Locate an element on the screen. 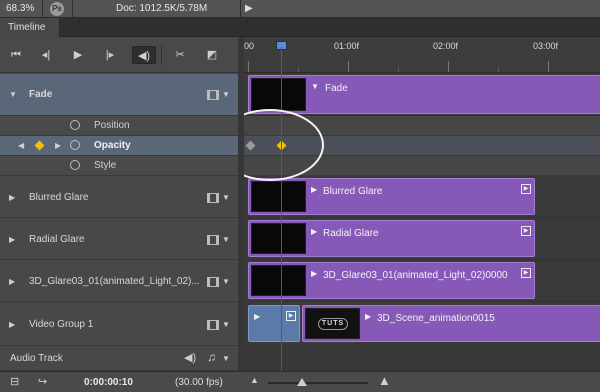  document-size: Doc: 1012.5K/5.78M is located at coordinates (162, 8).